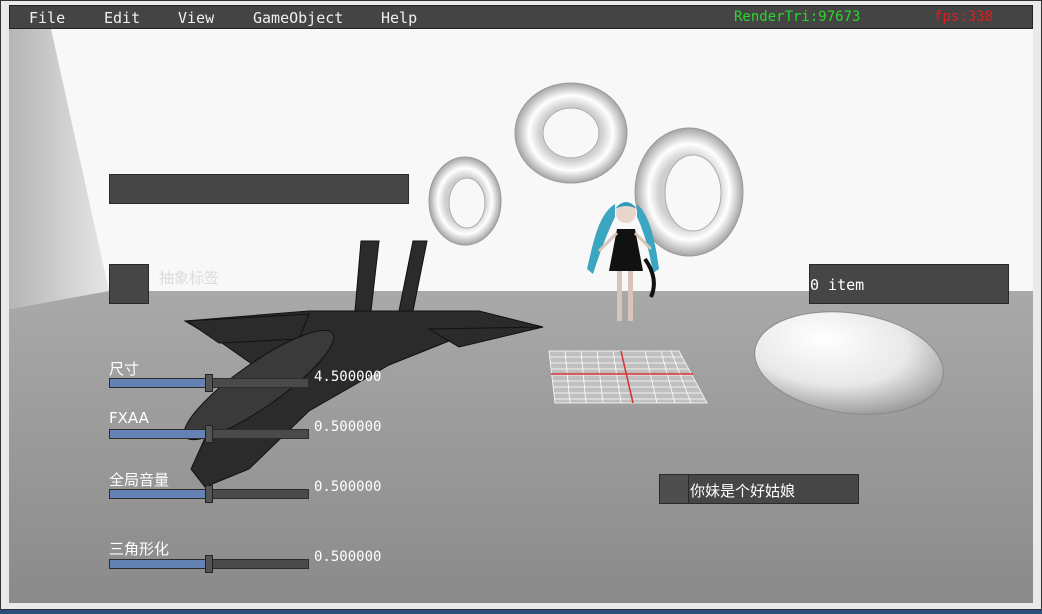 The height and width of the screenshot is (614, 1042). What do you see at coordinates (399, 18) in the screenshot?
I see `menu-help: Help` at bounding box center [399, 18].